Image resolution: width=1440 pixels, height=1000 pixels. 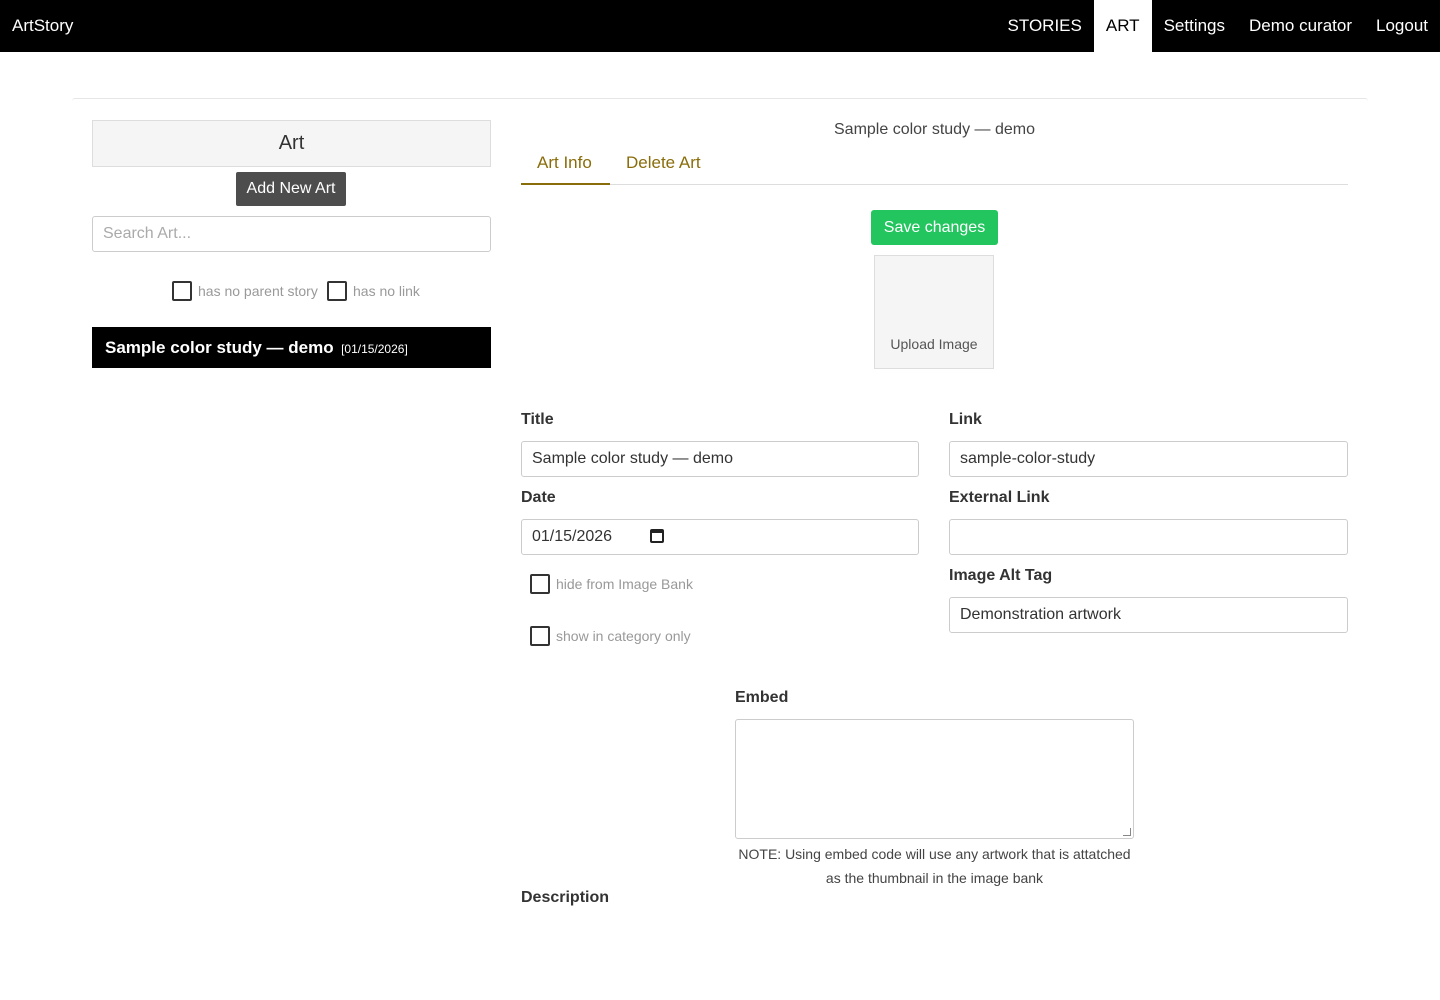 I want to click on hide-image-bank-label: hide from Image Bank, so click(x=624, y=584).